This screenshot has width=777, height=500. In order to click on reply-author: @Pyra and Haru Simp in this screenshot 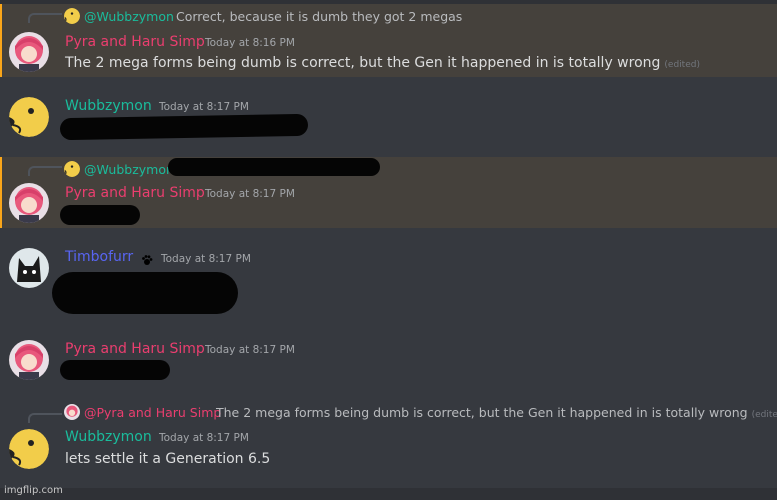, I will do `click(152, 412)`.